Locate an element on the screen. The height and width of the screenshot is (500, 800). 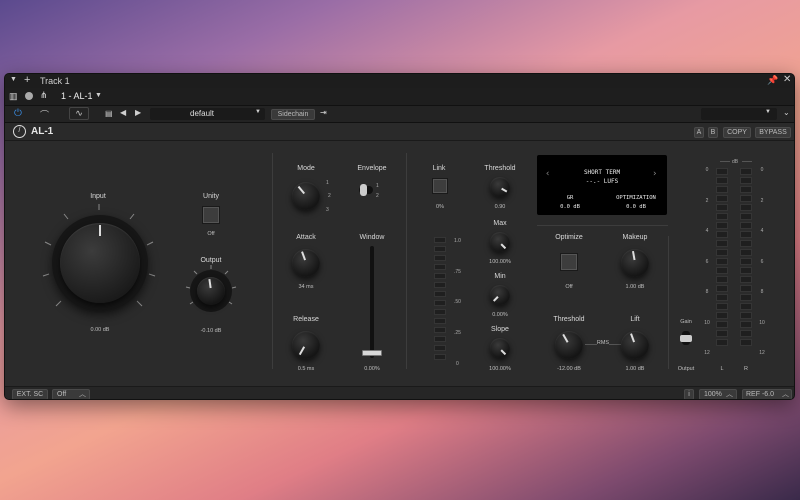
input-knob is located at coordinates (100, 263).